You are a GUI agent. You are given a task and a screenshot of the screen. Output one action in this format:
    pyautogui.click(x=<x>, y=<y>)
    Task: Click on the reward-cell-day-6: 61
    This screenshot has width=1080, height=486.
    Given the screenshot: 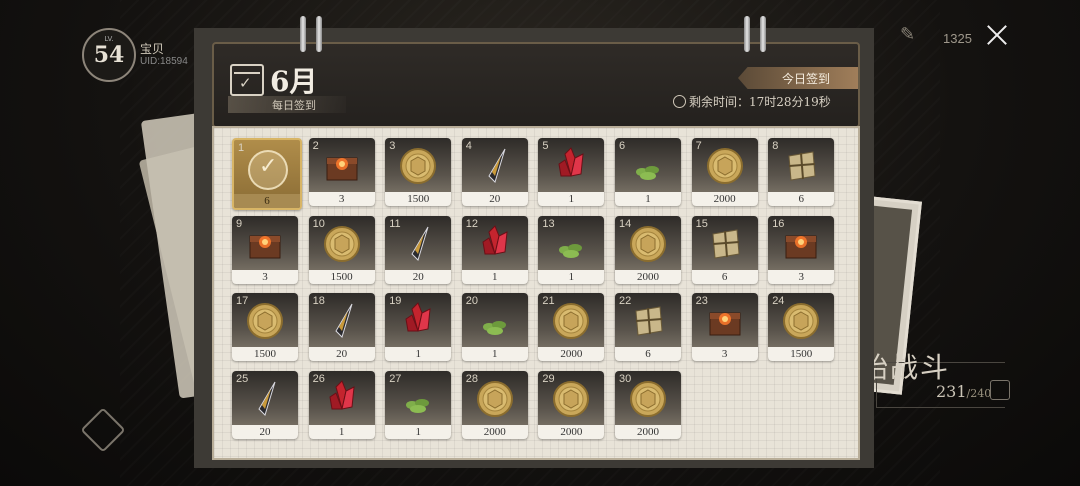 What is the action you would take?
    pyautogui.click(x=648, y=172)
    